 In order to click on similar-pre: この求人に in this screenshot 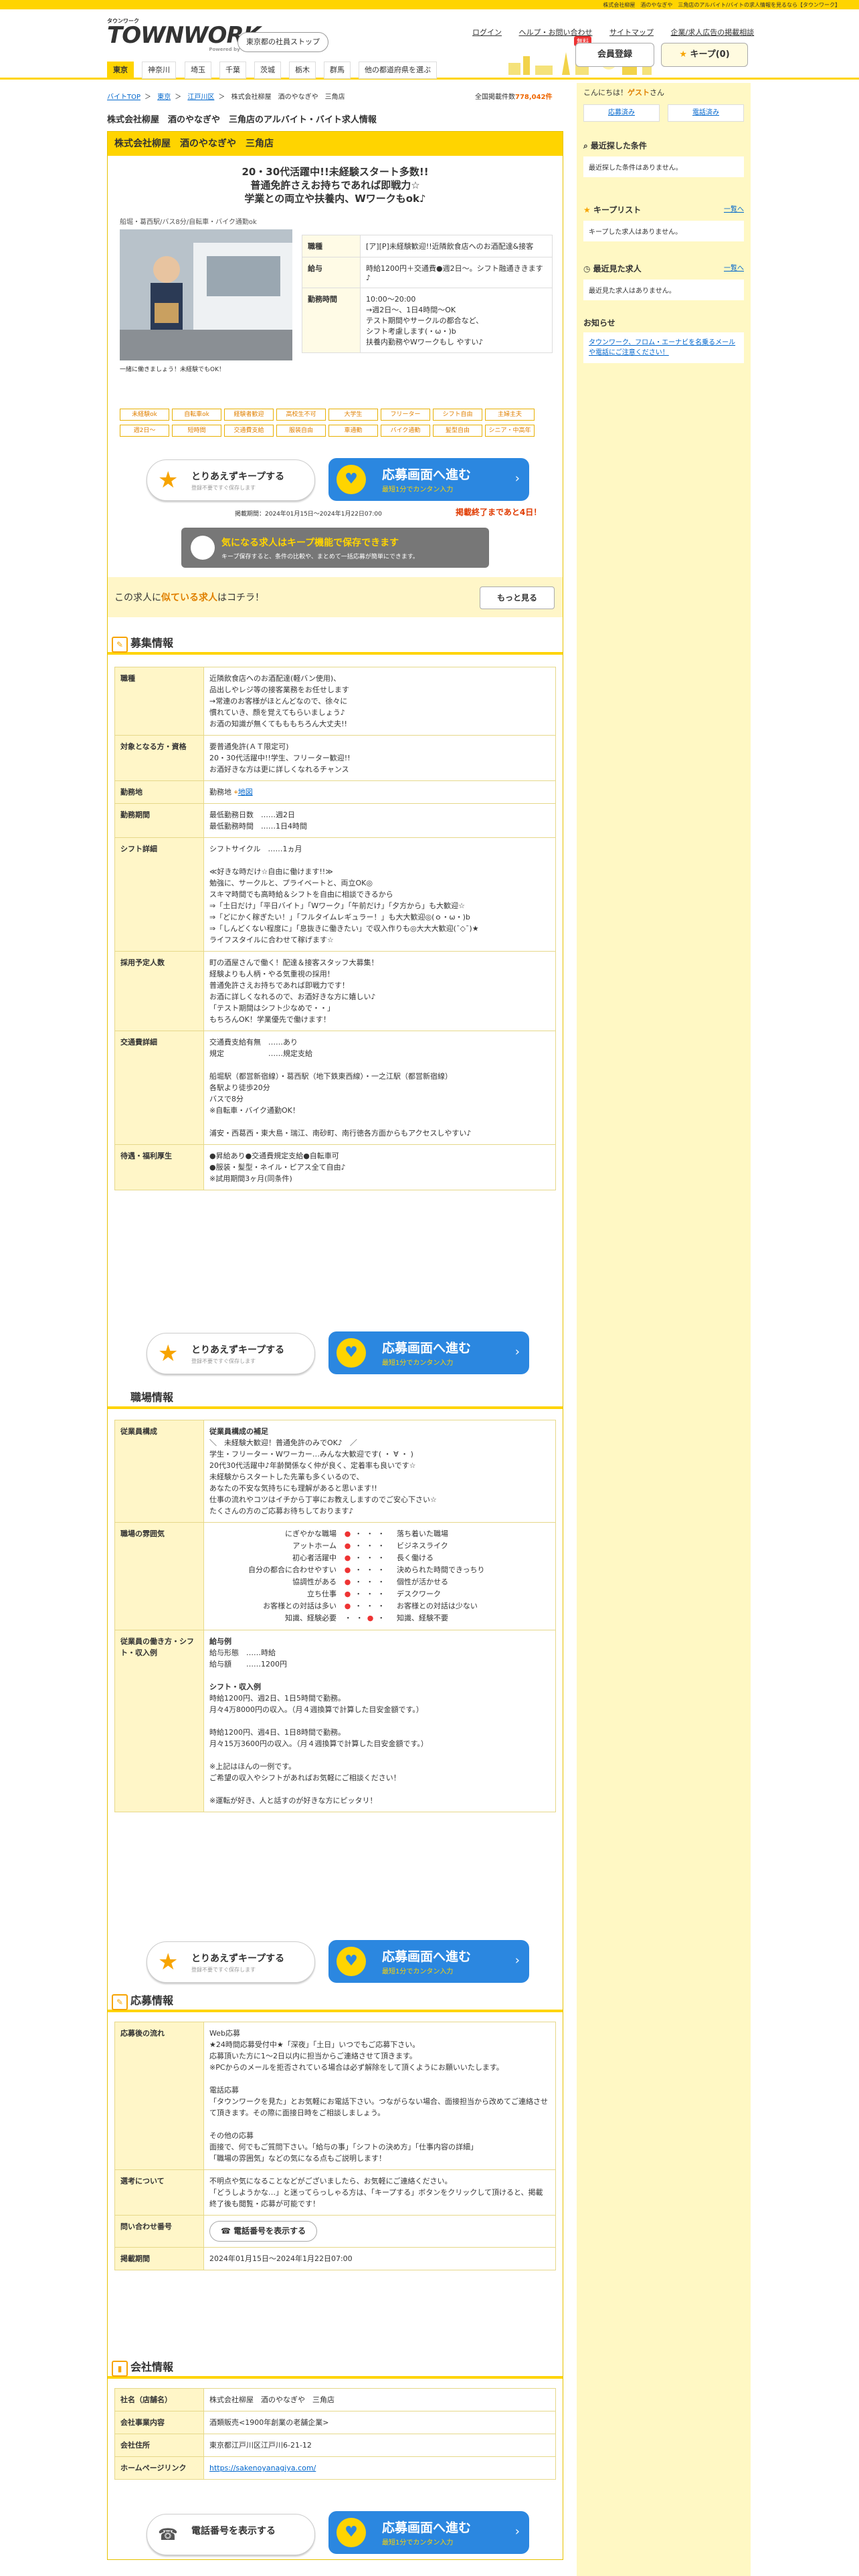, I will do `click(137, 598)`.